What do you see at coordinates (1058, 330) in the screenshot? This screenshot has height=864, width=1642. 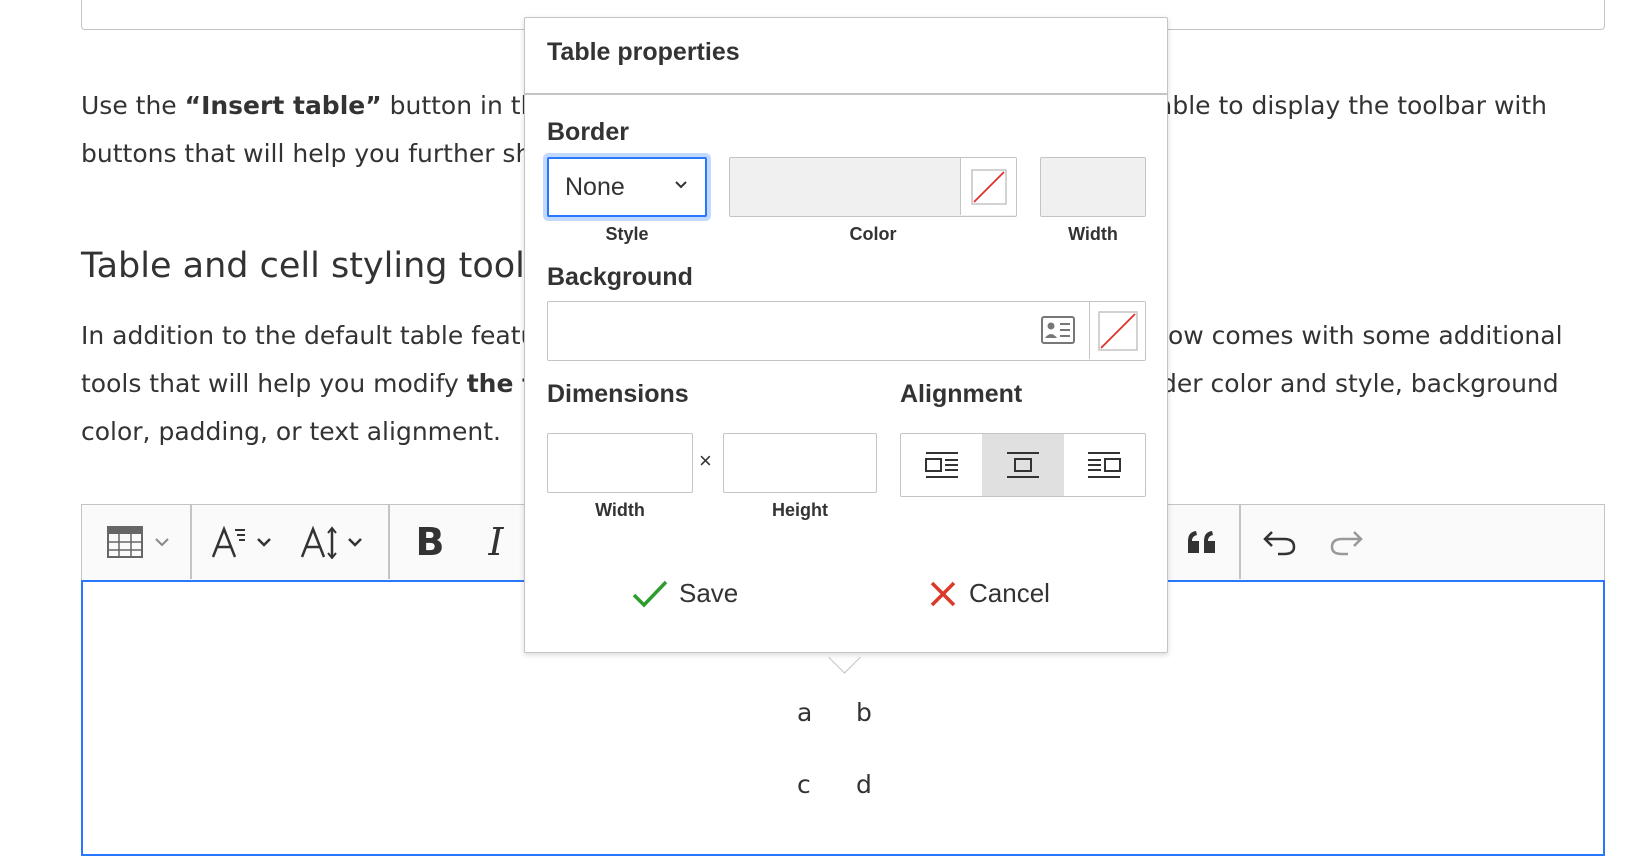 I see `color-picker-icon` at bounding box center [1058, 330].